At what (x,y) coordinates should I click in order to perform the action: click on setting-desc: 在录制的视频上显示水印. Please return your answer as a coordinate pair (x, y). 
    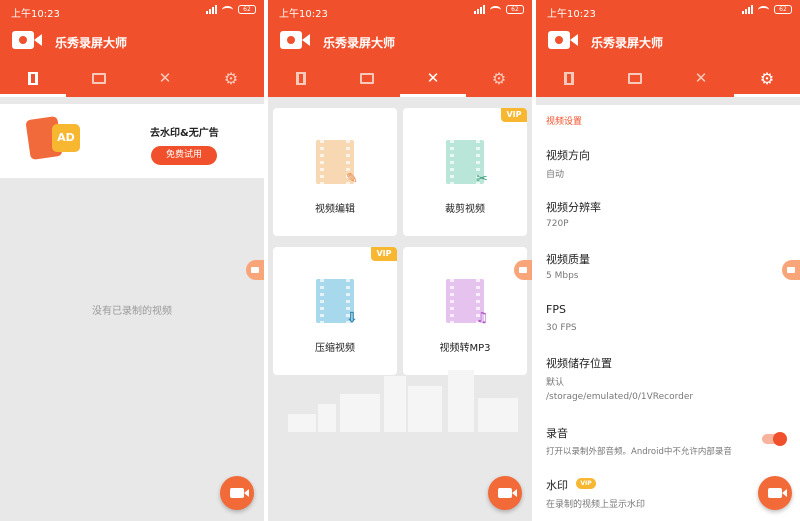
    Looking at the image, I should click on (596, 505).